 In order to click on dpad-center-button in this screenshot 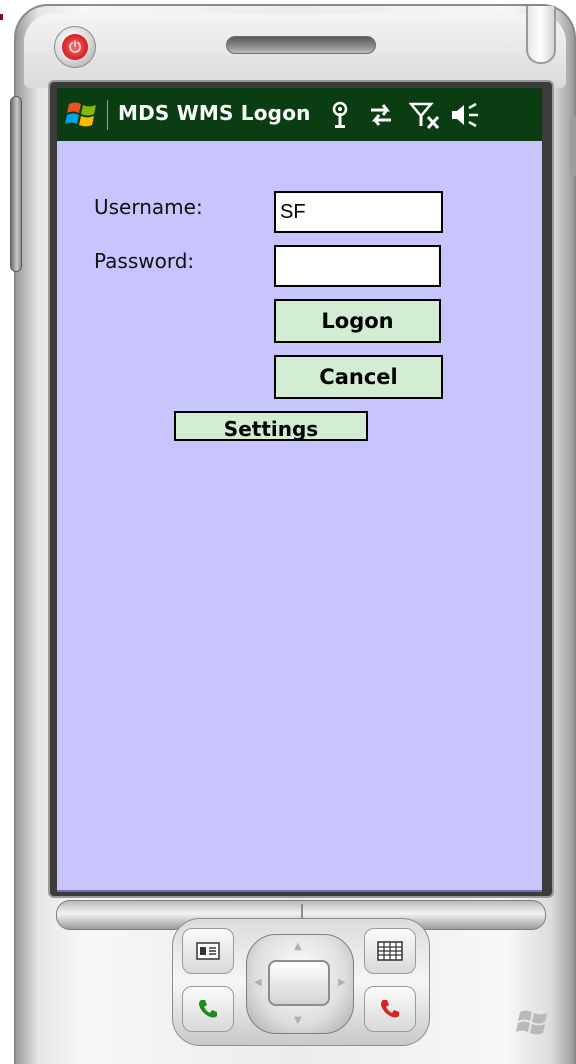, I will do `click(299, 983)`.